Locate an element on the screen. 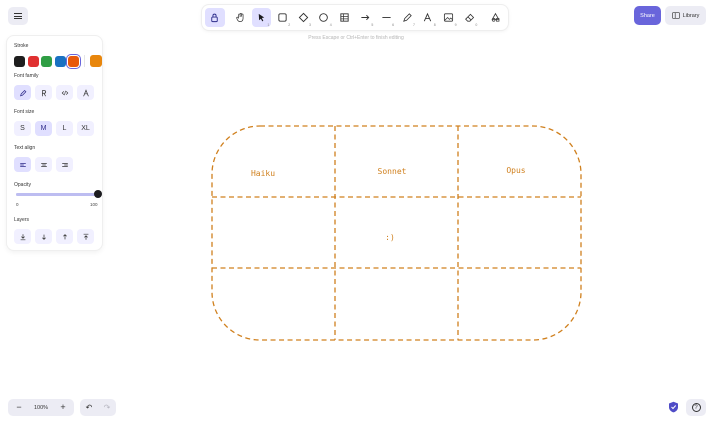  undo-redo-controls: ↶ ↷ is located at coordinates (98, 407).